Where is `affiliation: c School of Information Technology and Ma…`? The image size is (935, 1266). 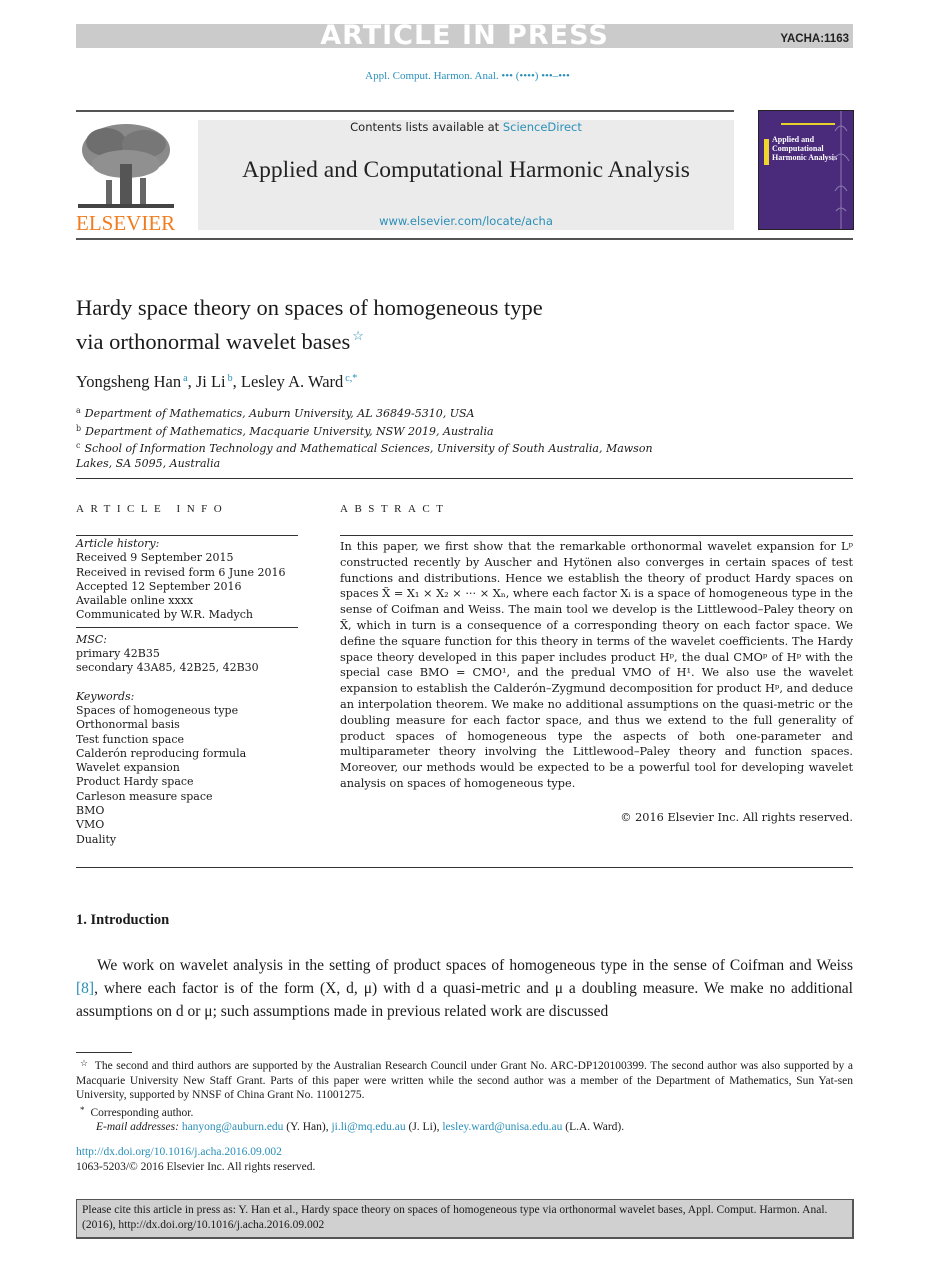
affiliation: c School of Information Technology and Ma… is located at coordinates (364, 455).